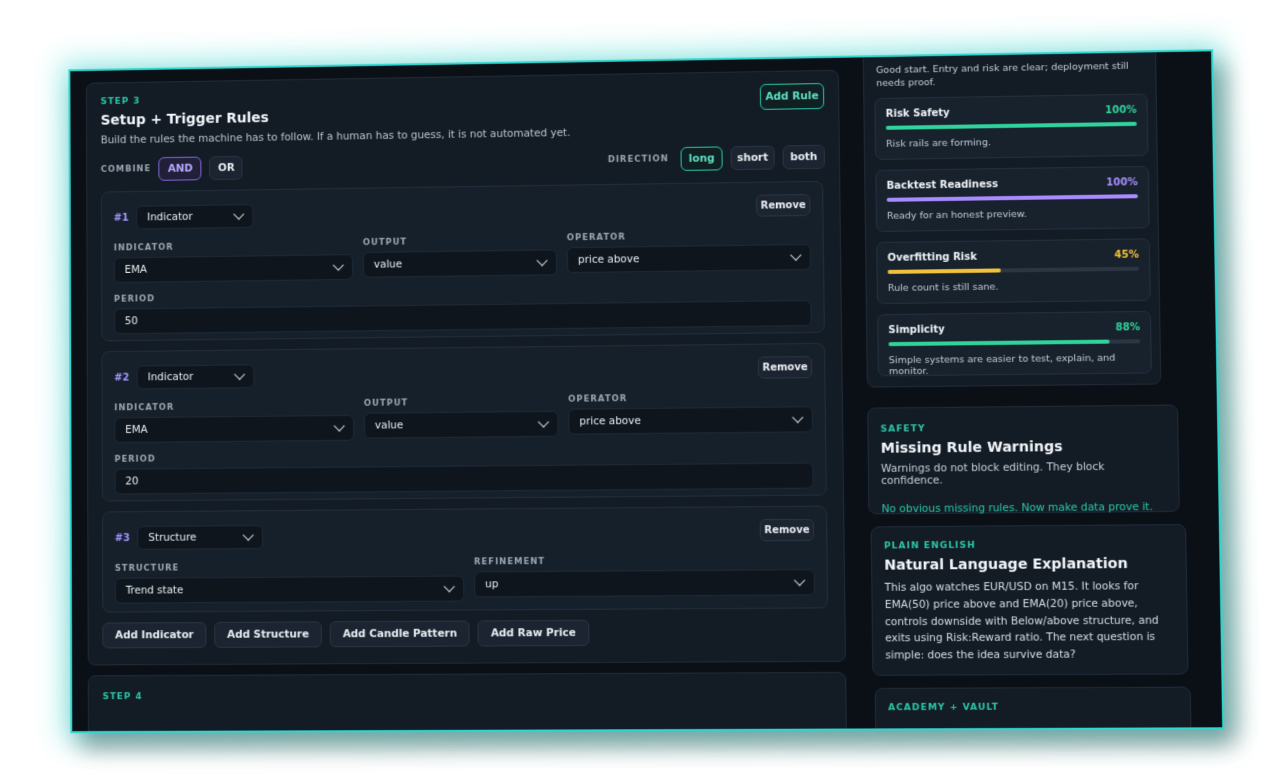 The width and height of the screenshot is (1264, 784). What do you see at coordinates (638, 160) in the screenshot?
I see `direction-label: DIRECTION` at bounding box center [638, 160].